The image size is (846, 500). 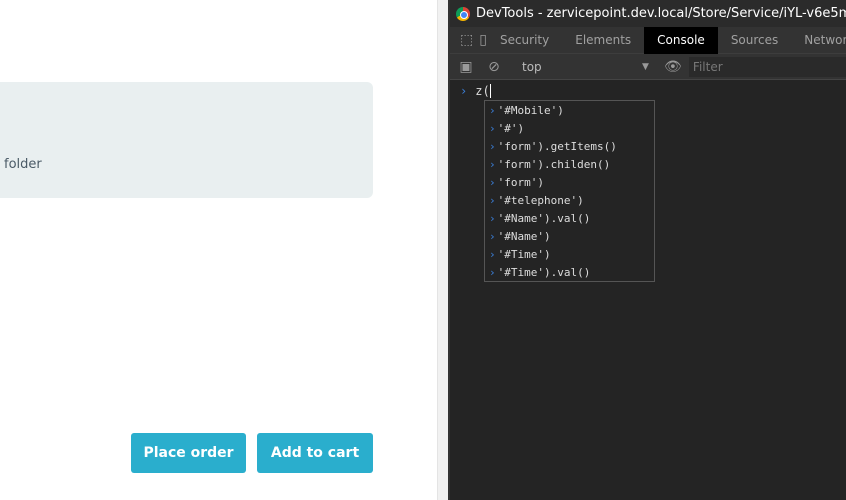 What do you see at coordinates (482, 91) in the screenshot?
I see `console-input-text: z(` at bounding box center [482, 91].